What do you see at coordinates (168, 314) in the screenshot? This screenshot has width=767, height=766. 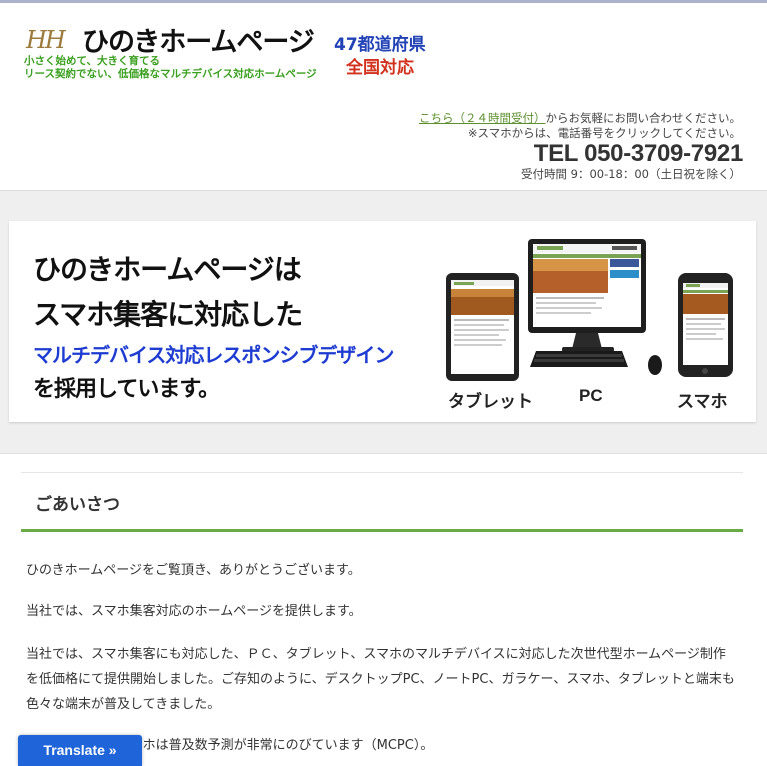 I see `banner-line-2: スマホ集客に対応した` at bounding box center [168, 314].